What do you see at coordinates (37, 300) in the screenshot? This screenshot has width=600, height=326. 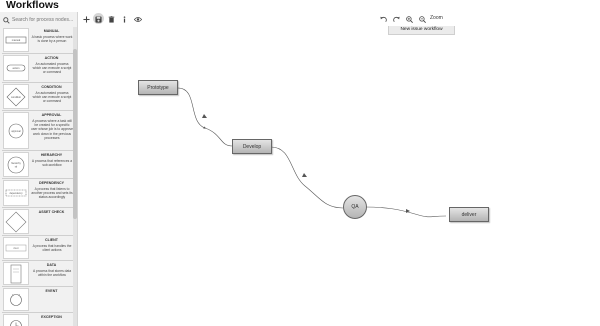 I see `palette-item-event: EVENT` at bounding box center [37, 300].